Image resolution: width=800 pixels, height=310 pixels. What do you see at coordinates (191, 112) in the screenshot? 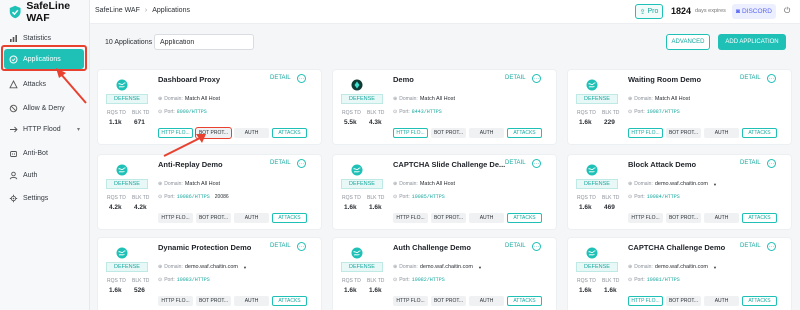
I see `port-value: 8000/HTTPS` at bounding box center [191, 112].